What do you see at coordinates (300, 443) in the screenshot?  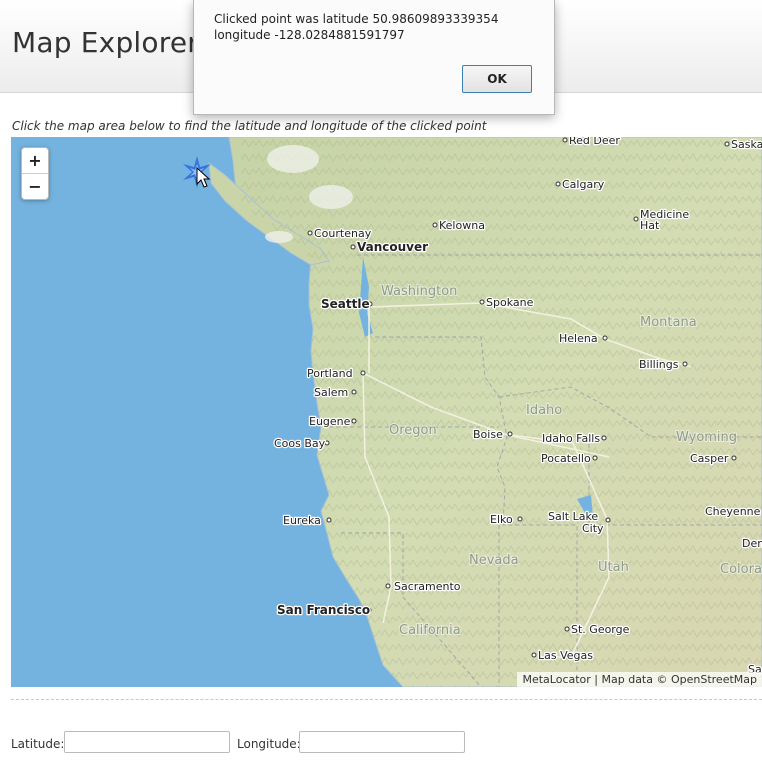 I see `city-label: Coos Bay` at bounding box center [300, 443].